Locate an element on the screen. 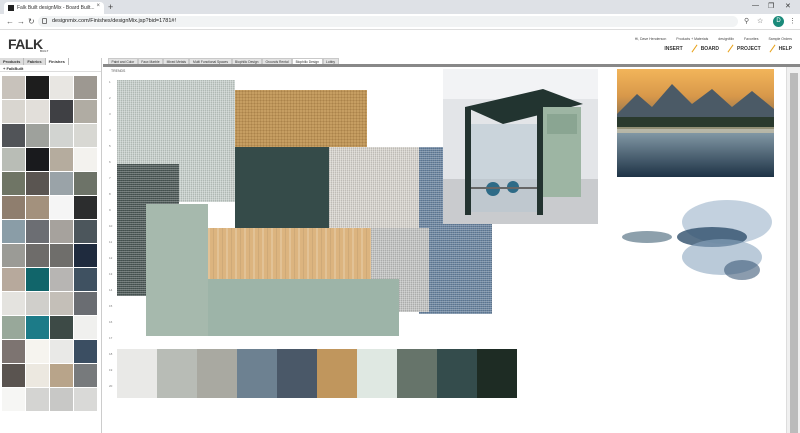 The height and width of the screenshot is (433, 800). office-pod-photo is located at coordinates (520, 146).